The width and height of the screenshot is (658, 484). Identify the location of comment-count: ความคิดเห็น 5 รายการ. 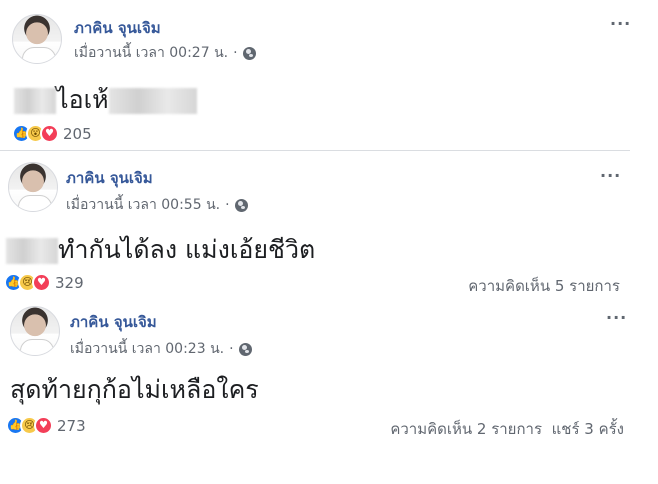
(520, 286).